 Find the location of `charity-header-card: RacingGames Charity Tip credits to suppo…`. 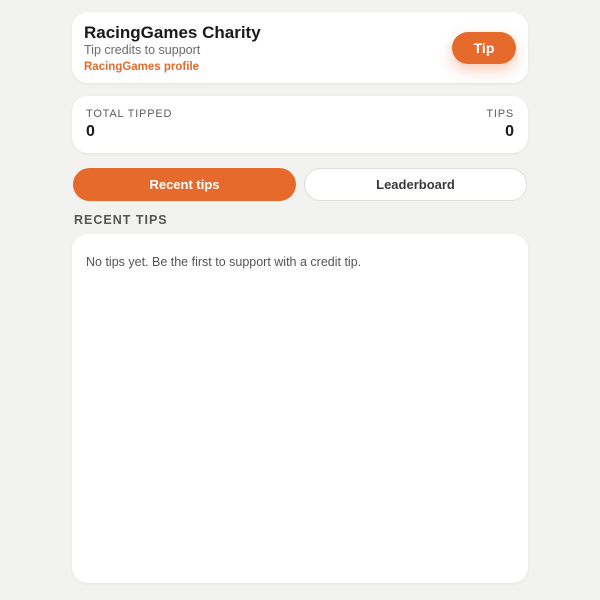

charity-header-card: RacingGames Charity Tip credits to suppo… is located at coordinates (300, 47).